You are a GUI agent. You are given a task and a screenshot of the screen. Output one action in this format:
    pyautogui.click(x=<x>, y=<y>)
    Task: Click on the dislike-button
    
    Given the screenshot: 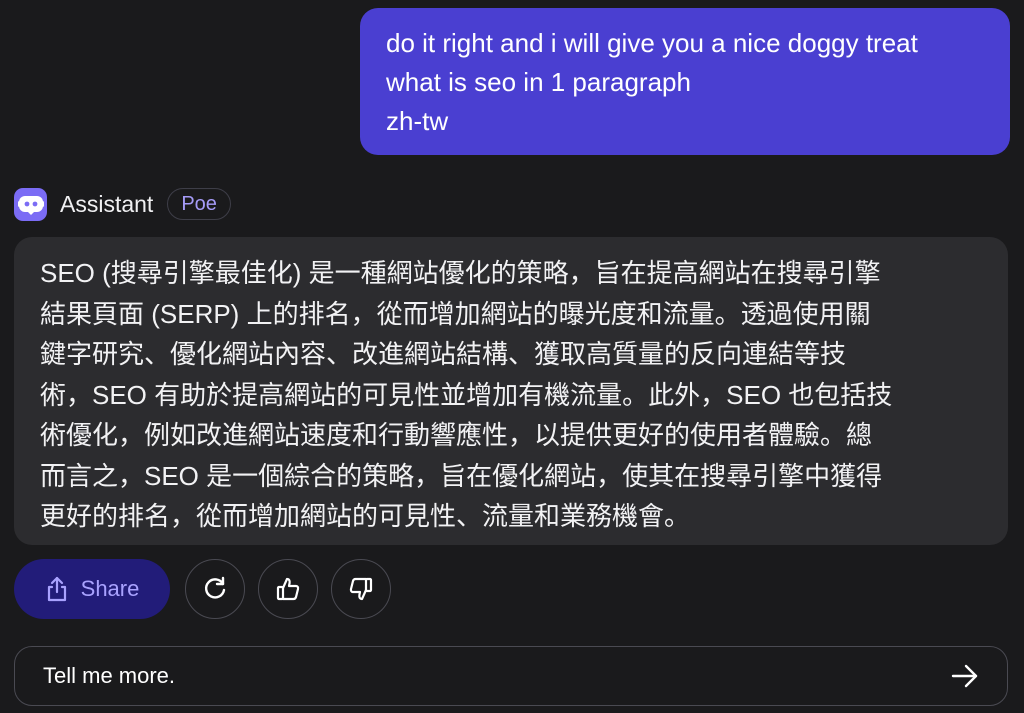 What is the action you would take?
    pyautogui.click(x=361, y=589)
    